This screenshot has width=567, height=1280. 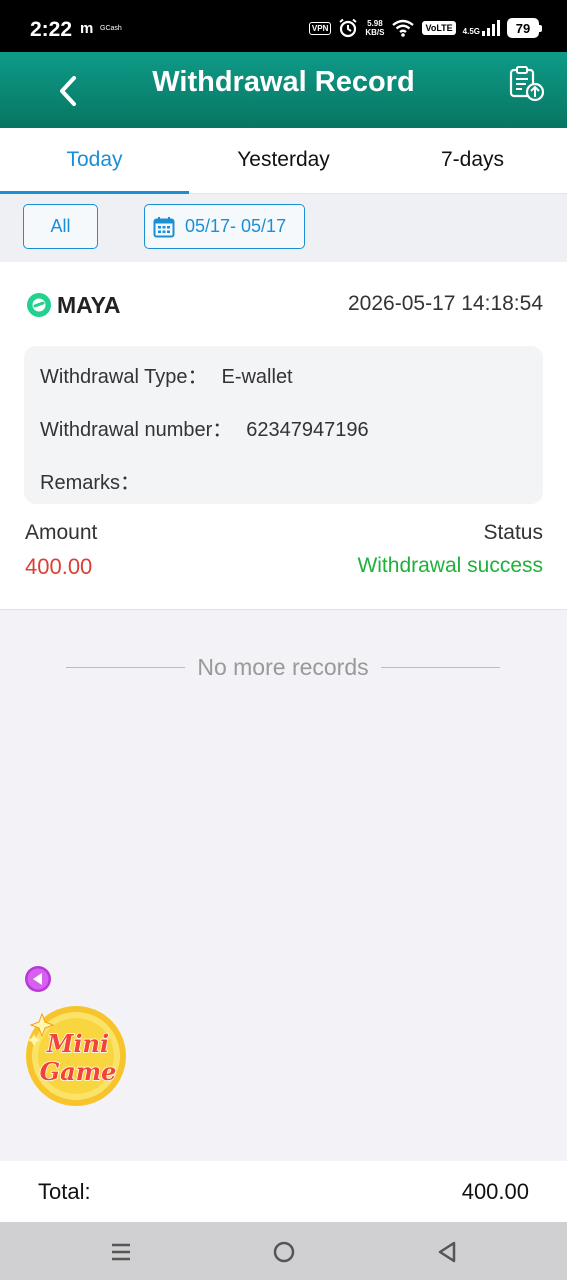 I want to click on nav-home-button, so click(x=284, y=1252).